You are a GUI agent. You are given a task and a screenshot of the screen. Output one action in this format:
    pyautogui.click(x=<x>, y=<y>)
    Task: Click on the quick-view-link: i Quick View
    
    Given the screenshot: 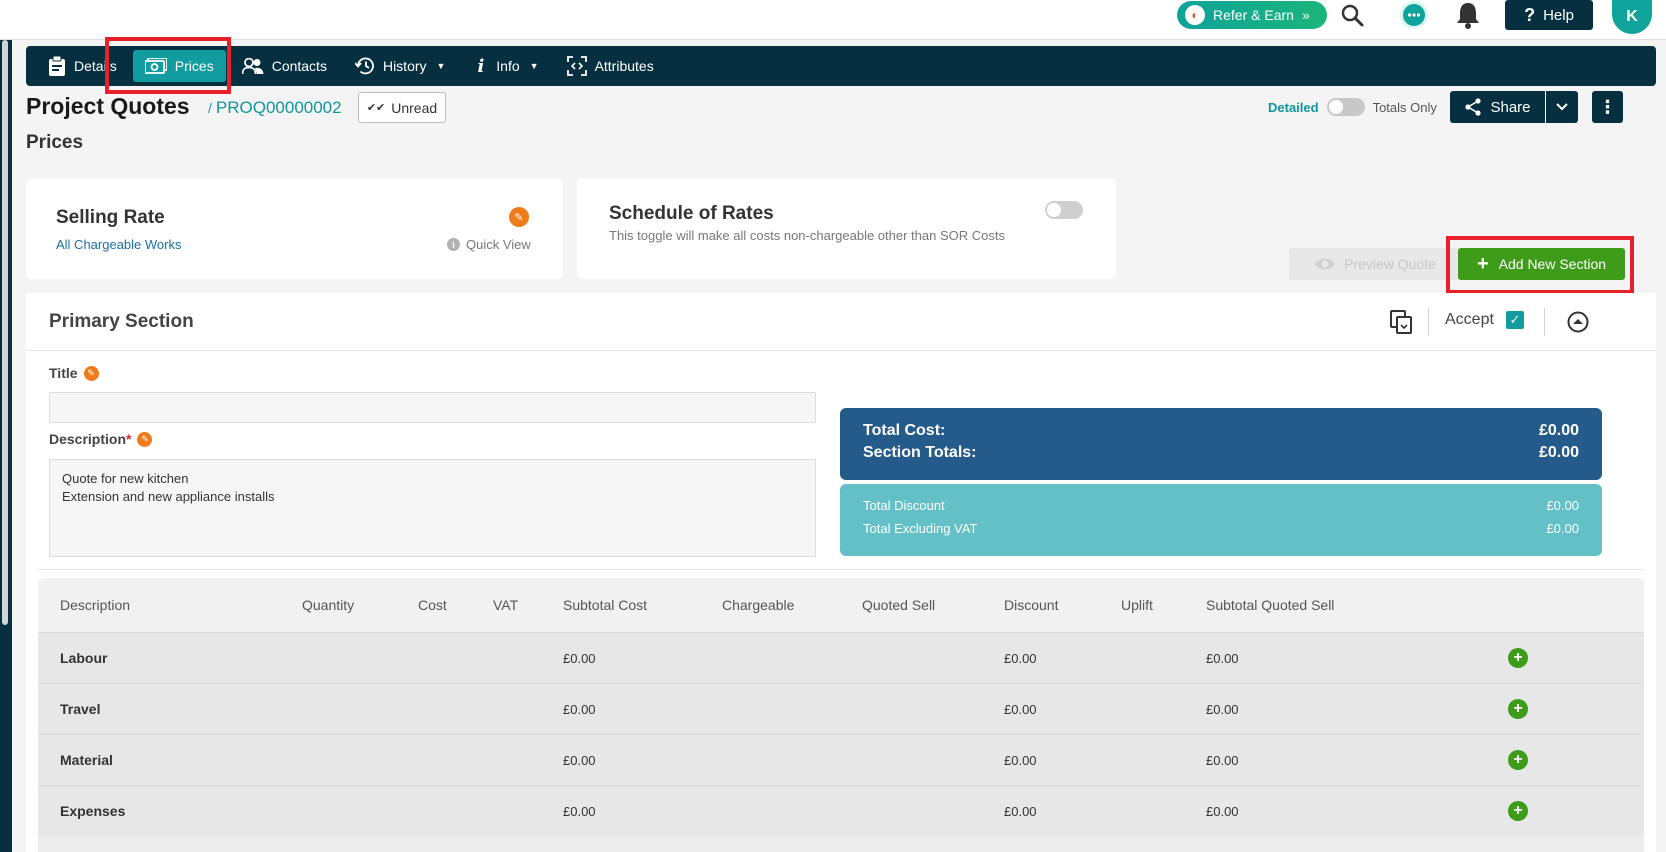 What is the action you would take?
    pyautogui.click(x=489, y=244)
    